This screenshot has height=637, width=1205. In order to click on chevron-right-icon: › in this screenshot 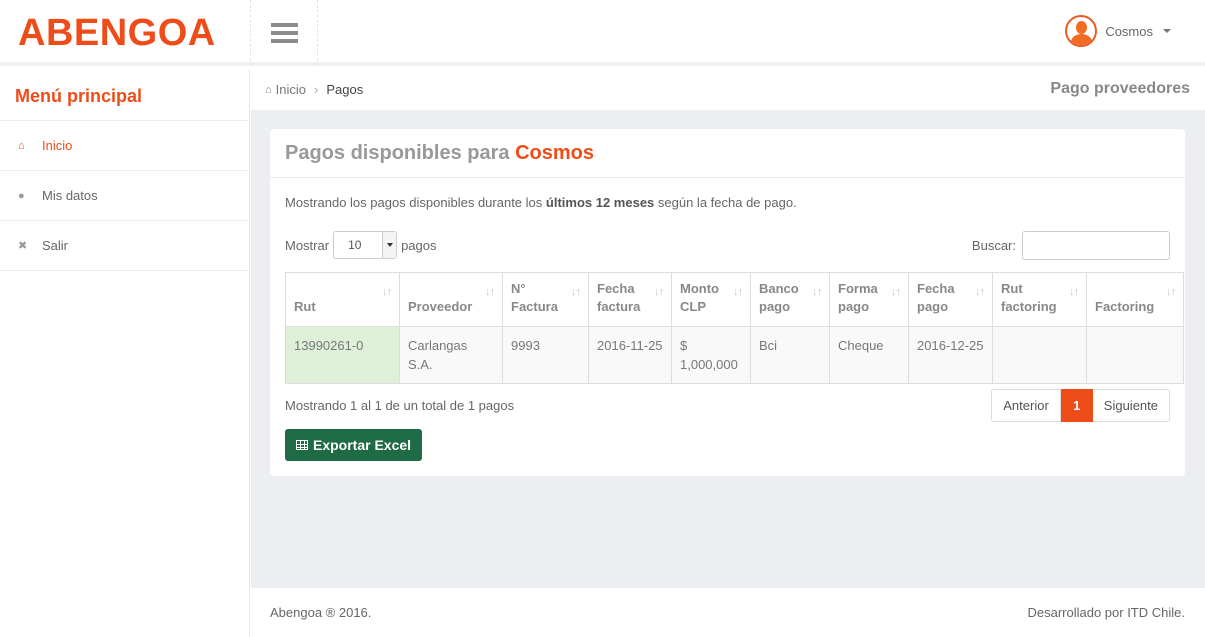, I will do `click(316, 89)`.